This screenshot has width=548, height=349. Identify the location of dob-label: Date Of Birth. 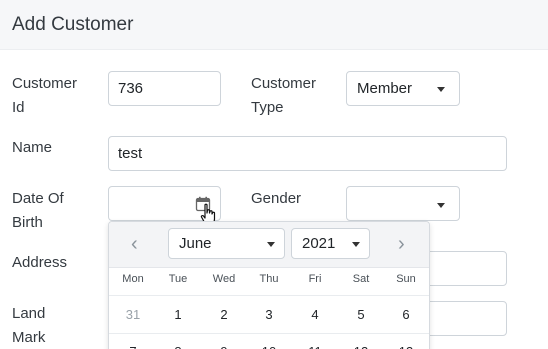
(38, 211).